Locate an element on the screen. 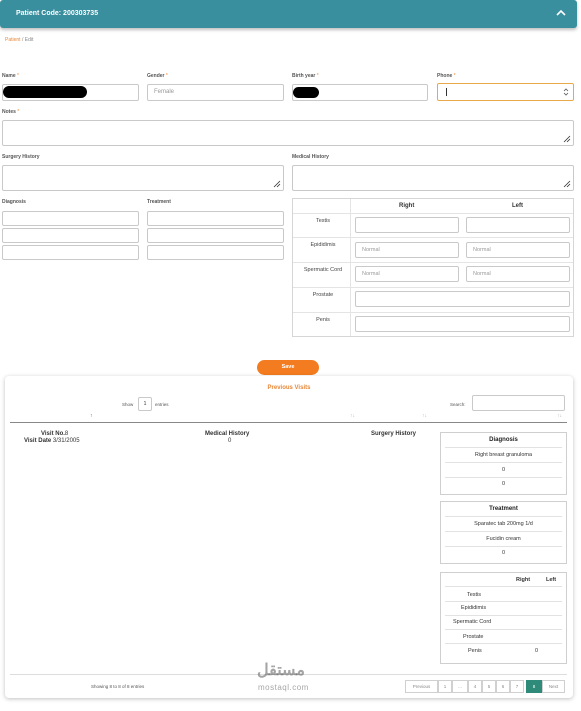 This screenshot has height=711, width=581. exam-row-testis: Testis is located at coordinates (323, 221).